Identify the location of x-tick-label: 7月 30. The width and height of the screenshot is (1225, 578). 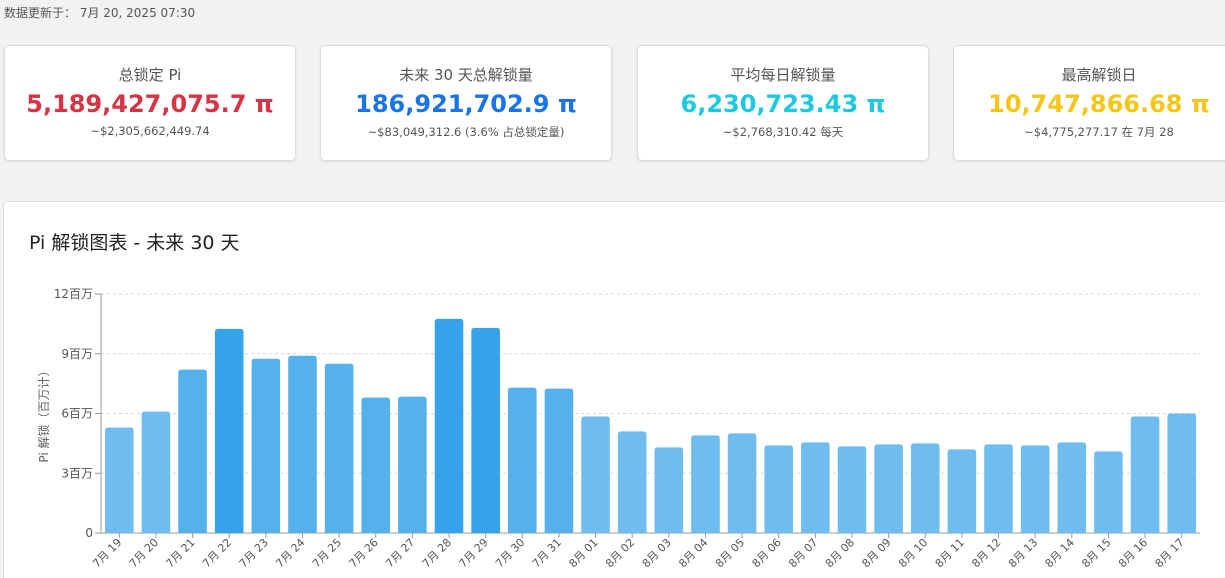
(510, 553).